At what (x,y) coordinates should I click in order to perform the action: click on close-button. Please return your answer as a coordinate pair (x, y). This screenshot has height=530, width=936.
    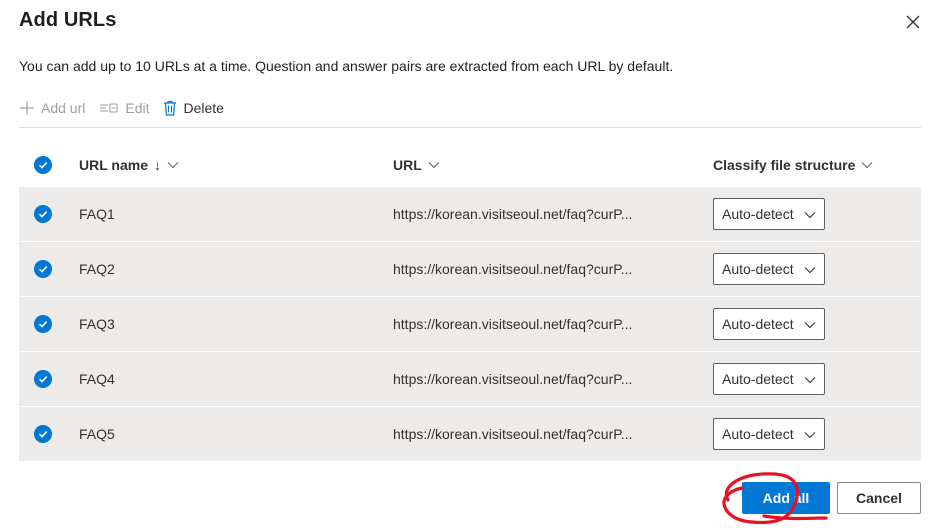
    Looking at the image, I should click on (913, 24).